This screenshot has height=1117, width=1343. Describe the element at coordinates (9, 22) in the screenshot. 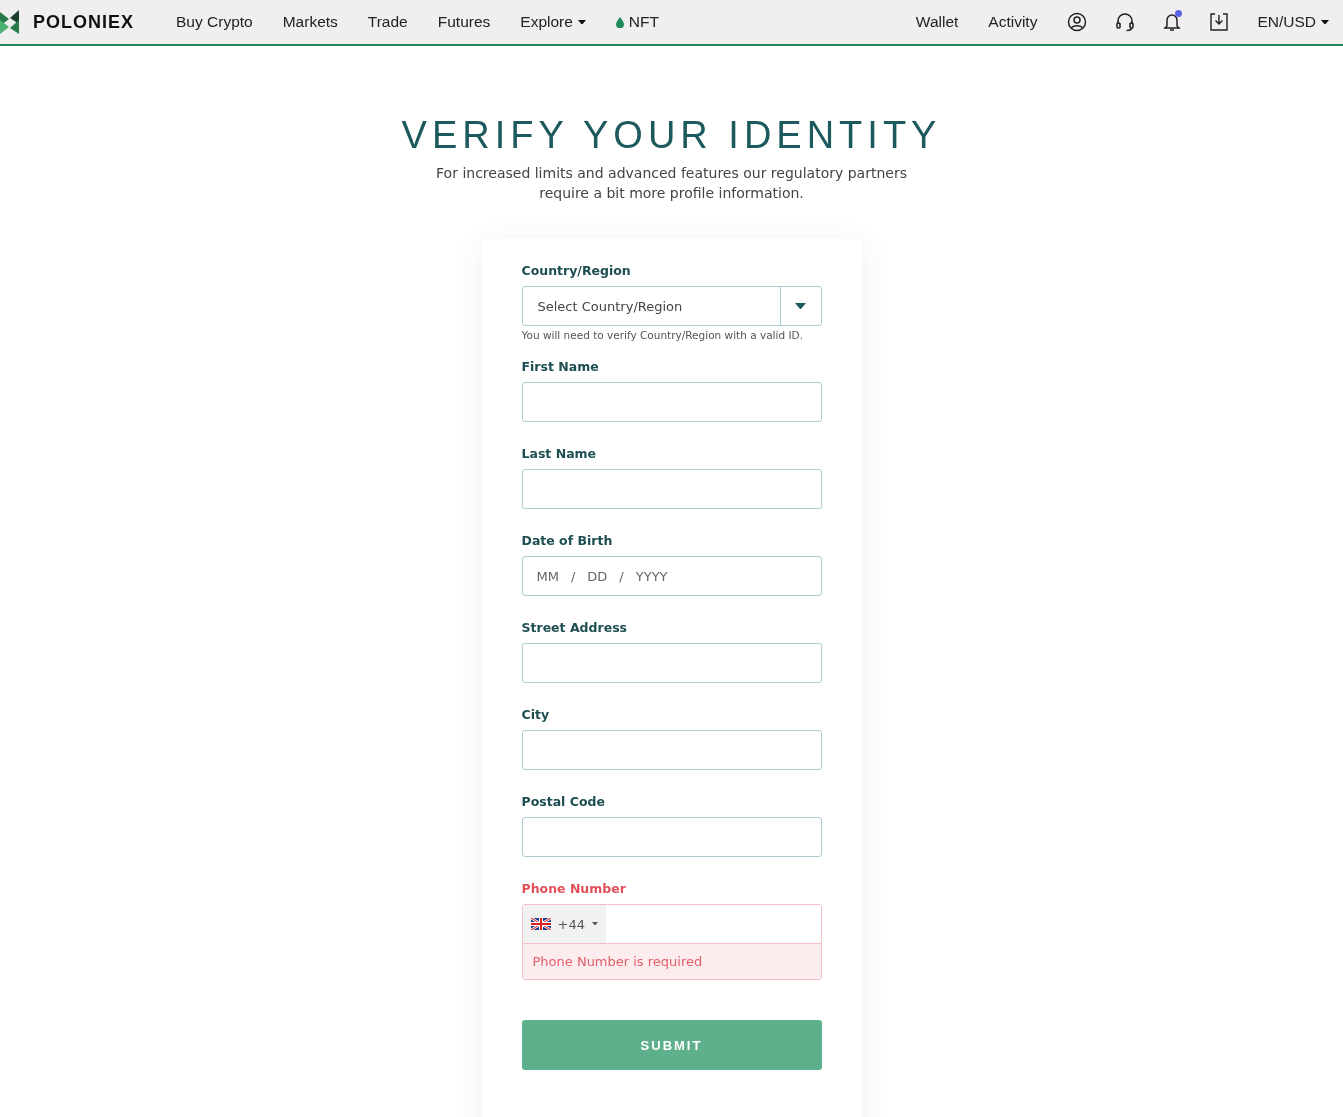

I see `logo-icon` at that location.